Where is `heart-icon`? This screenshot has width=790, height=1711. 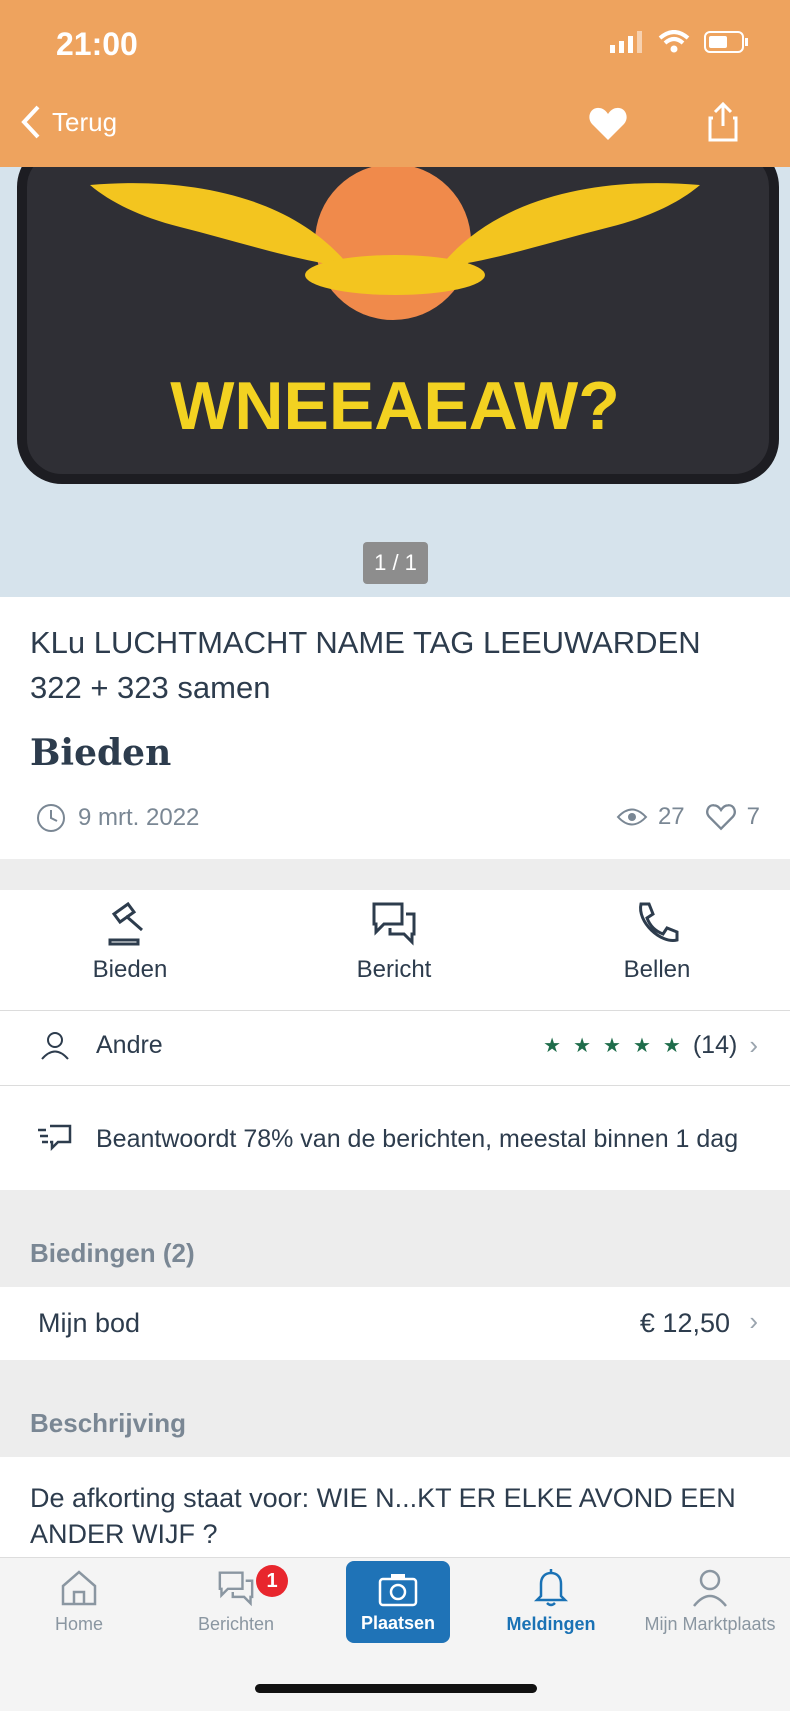 heart-icon is located at coordinates (608, 123).